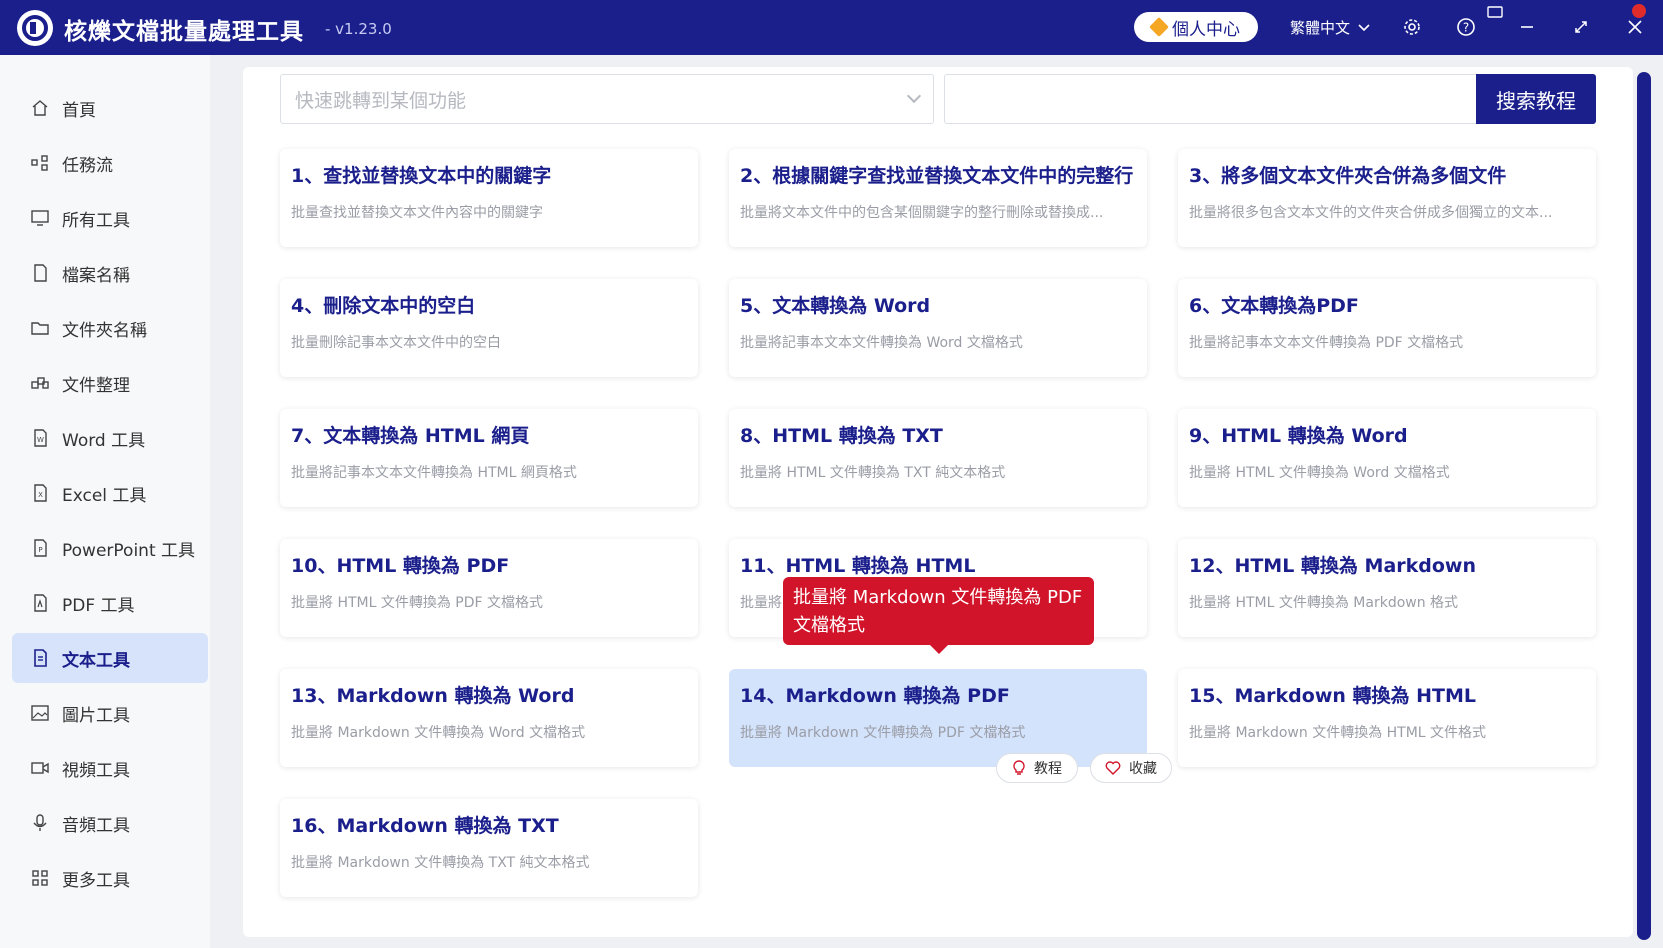 The image size is (1663, 948). I want to click on tool-card-desc: 批量將 HTML 文件轉換為 Word 文檔格式, so click(1319, 473).